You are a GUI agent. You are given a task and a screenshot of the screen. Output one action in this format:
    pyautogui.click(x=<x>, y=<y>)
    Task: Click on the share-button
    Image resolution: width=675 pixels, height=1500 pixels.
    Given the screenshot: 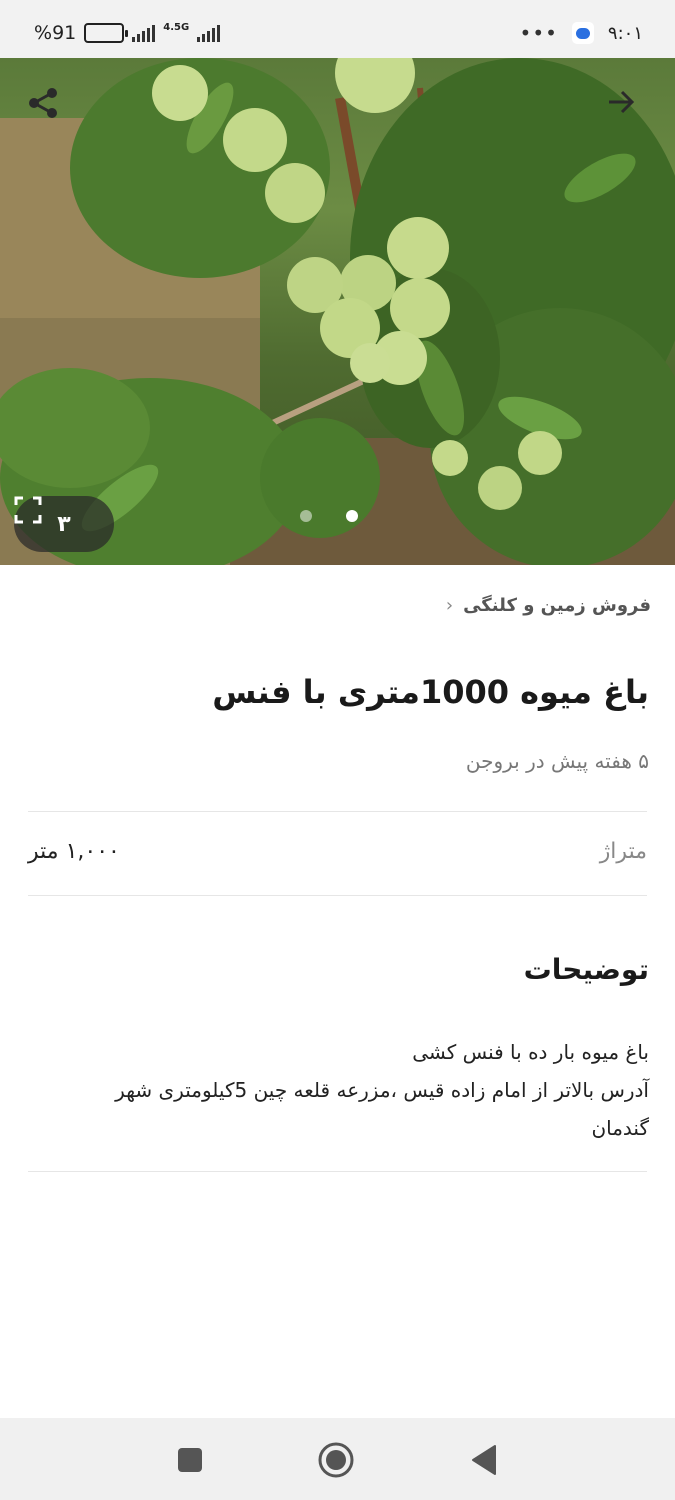 What is the action you would take?
    pyautogui.click(x=48, y=108)
    